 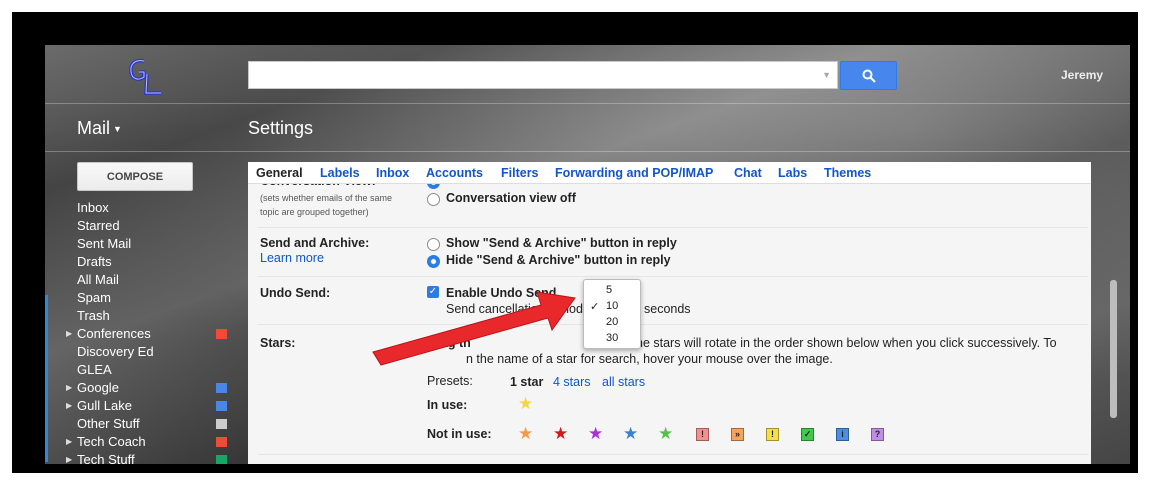 I want to click on sidebar-item: Discovery Ed, so click(x=140, y=352).